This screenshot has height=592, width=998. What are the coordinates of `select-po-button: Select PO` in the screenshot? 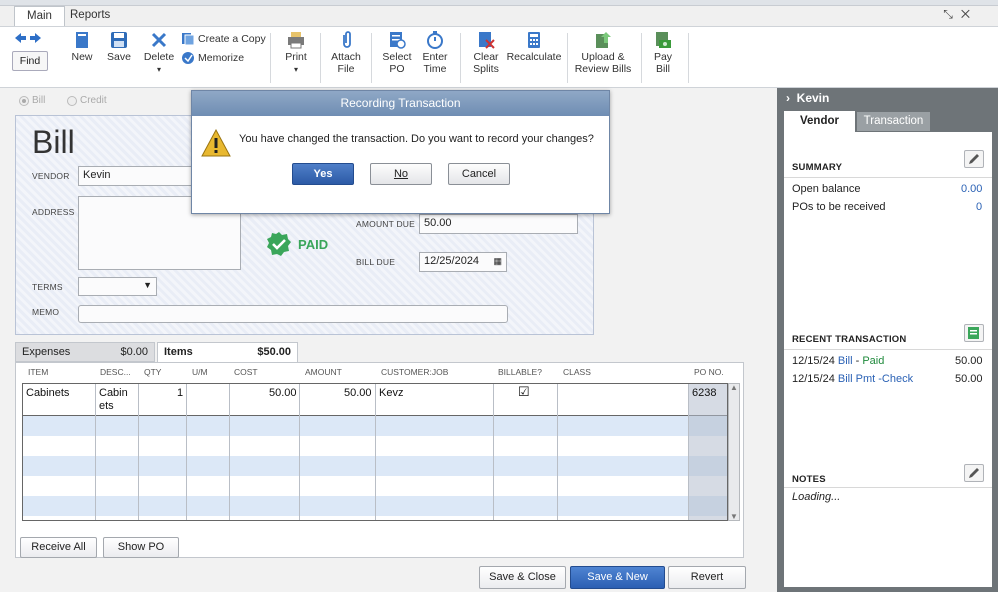 It's located at (397, 53).